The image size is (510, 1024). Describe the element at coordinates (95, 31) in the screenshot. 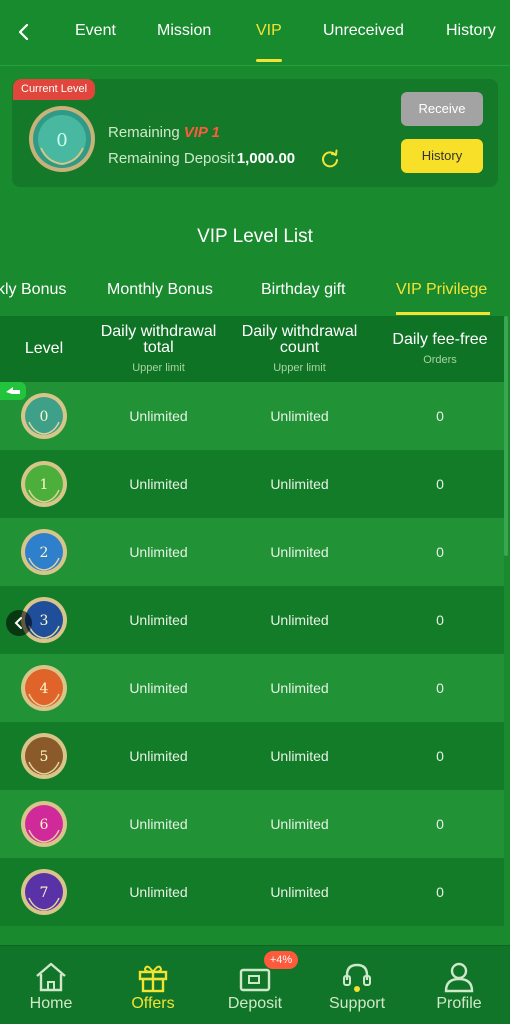

I see `tab-event: Event` at that location.